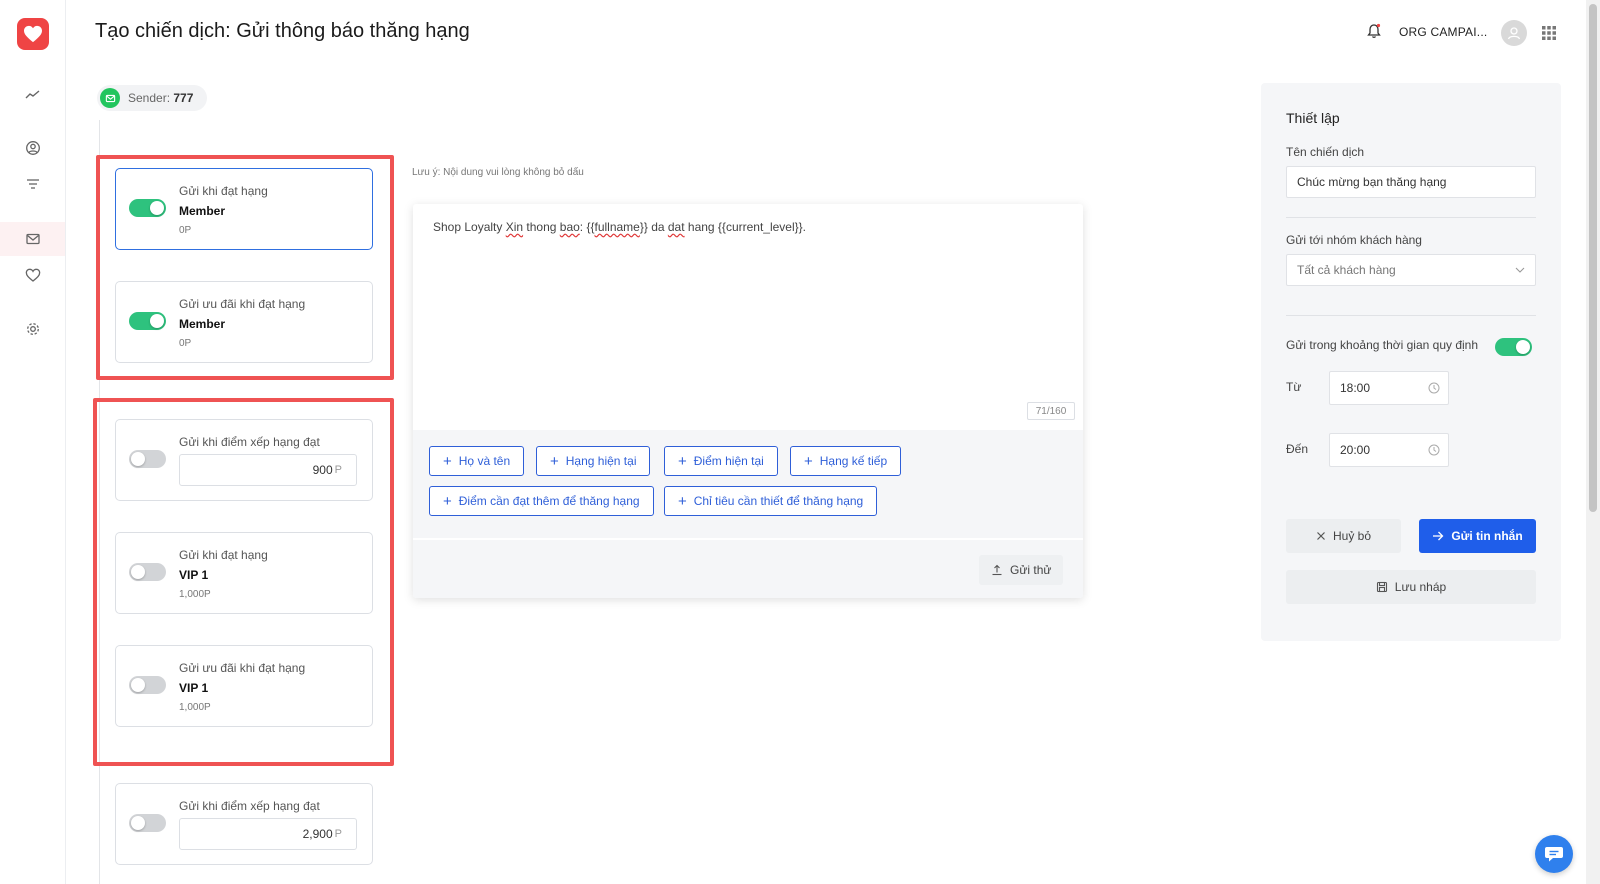 The height and width of the screenshot is (884, 1600). I want to click on from-label: Từ, so click(1294, 387).